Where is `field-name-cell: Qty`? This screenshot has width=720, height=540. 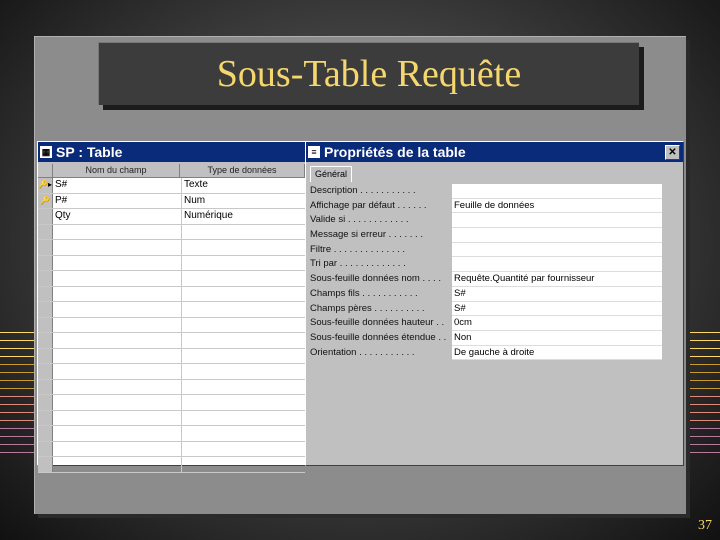
field-name-cell: Qty is located at coordinates (117, 216).